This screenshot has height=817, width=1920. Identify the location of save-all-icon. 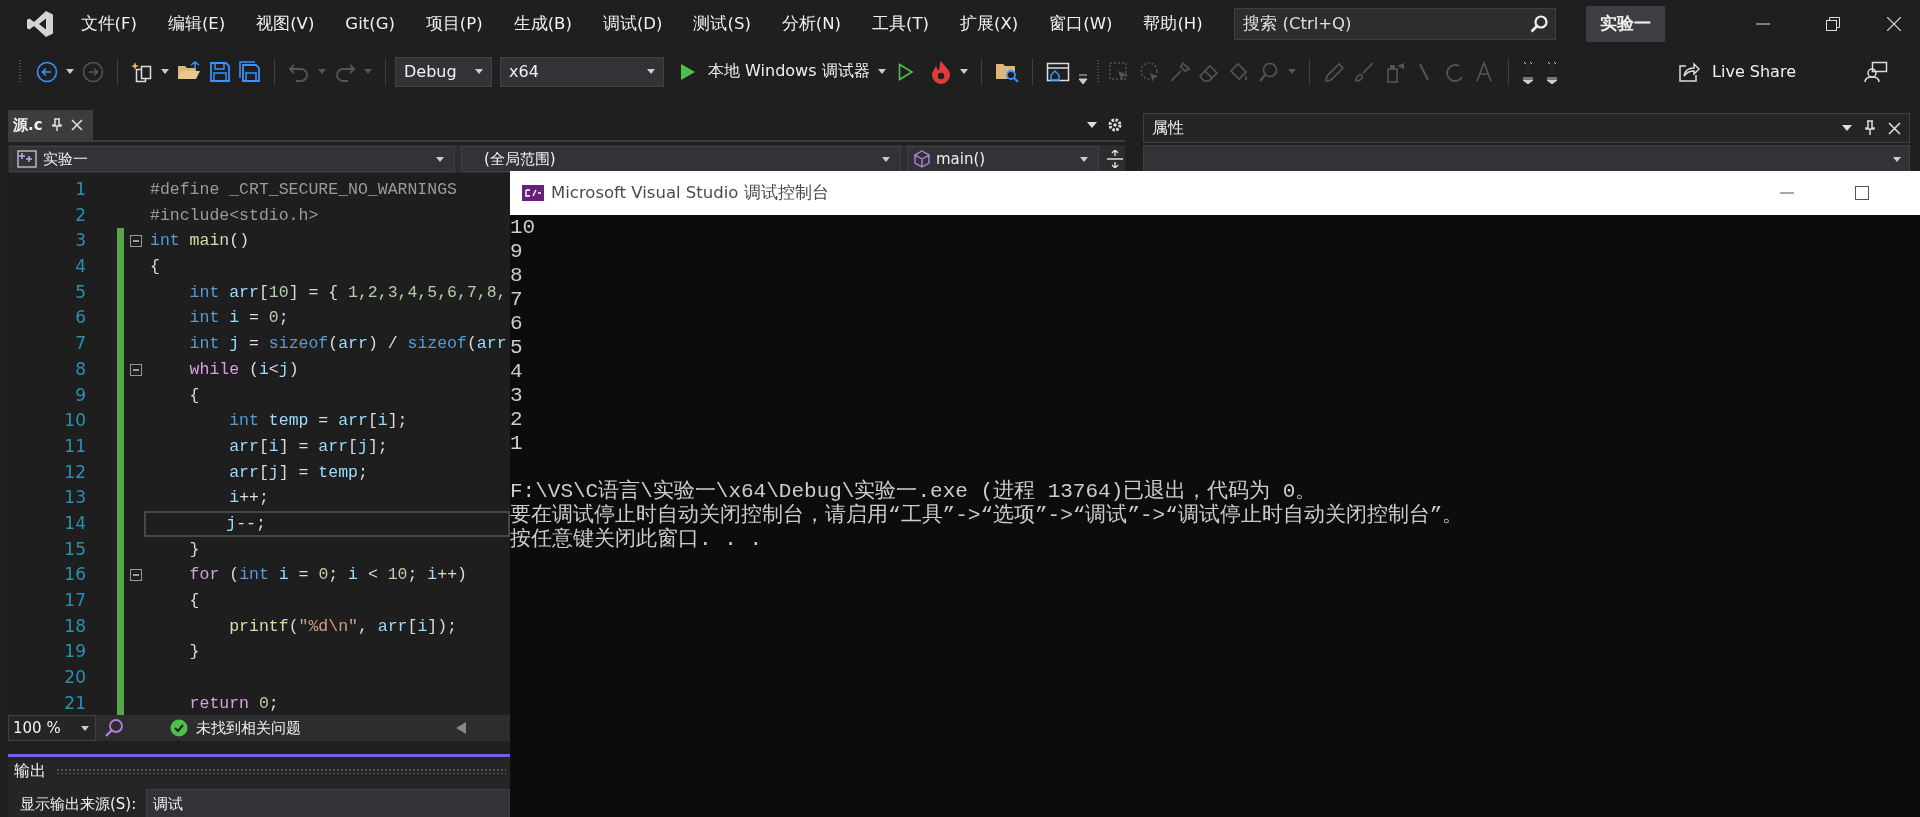
(250, 71).